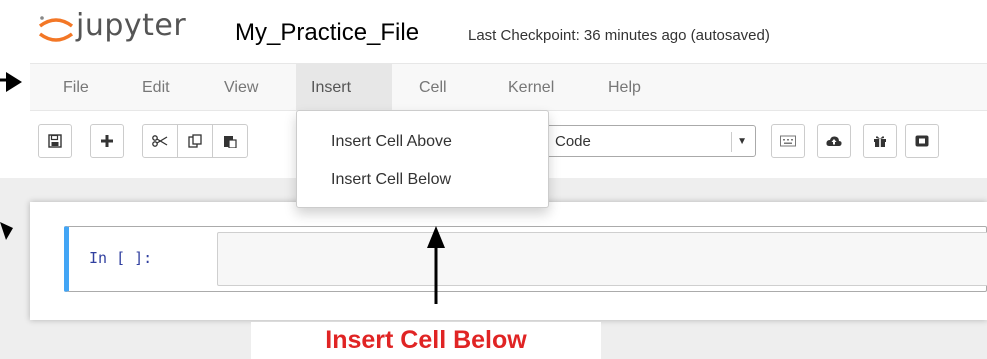 Image resolution: width=987 pixels, height=359 pixels. What do you see at coordinates (624, 87) in the screenshot?
I see `menu-help: Help` at bounding box center [624, 87].